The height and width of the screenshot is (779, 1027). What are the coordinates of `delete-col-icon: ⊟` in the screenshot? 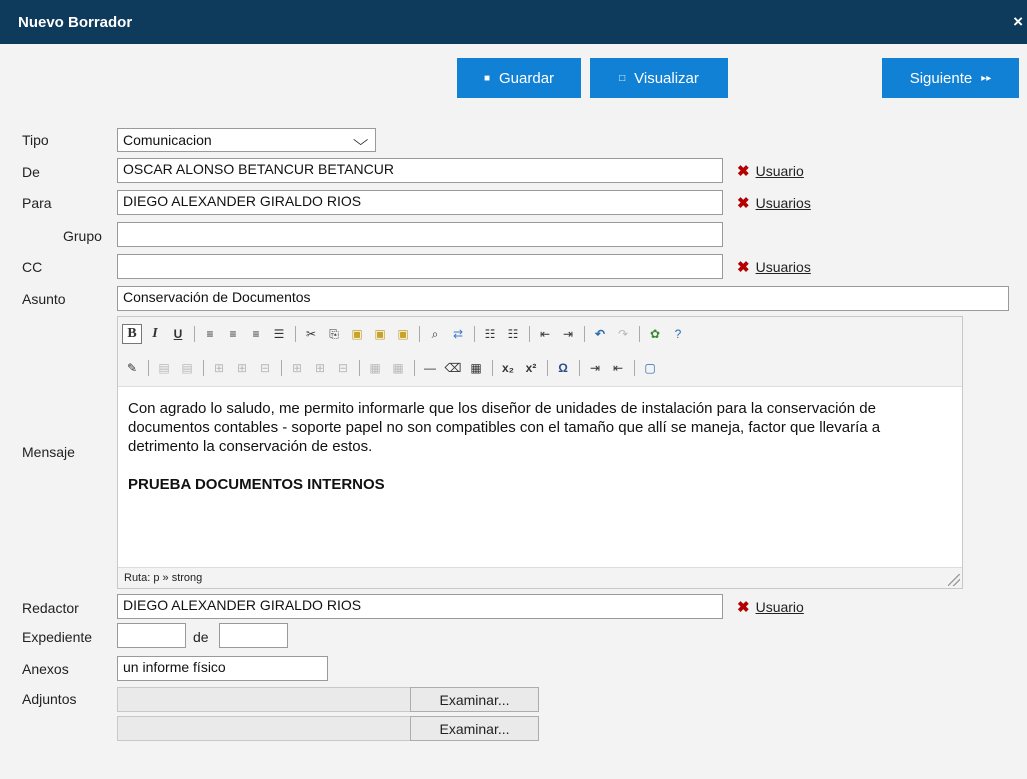 It's located at (343, 368).